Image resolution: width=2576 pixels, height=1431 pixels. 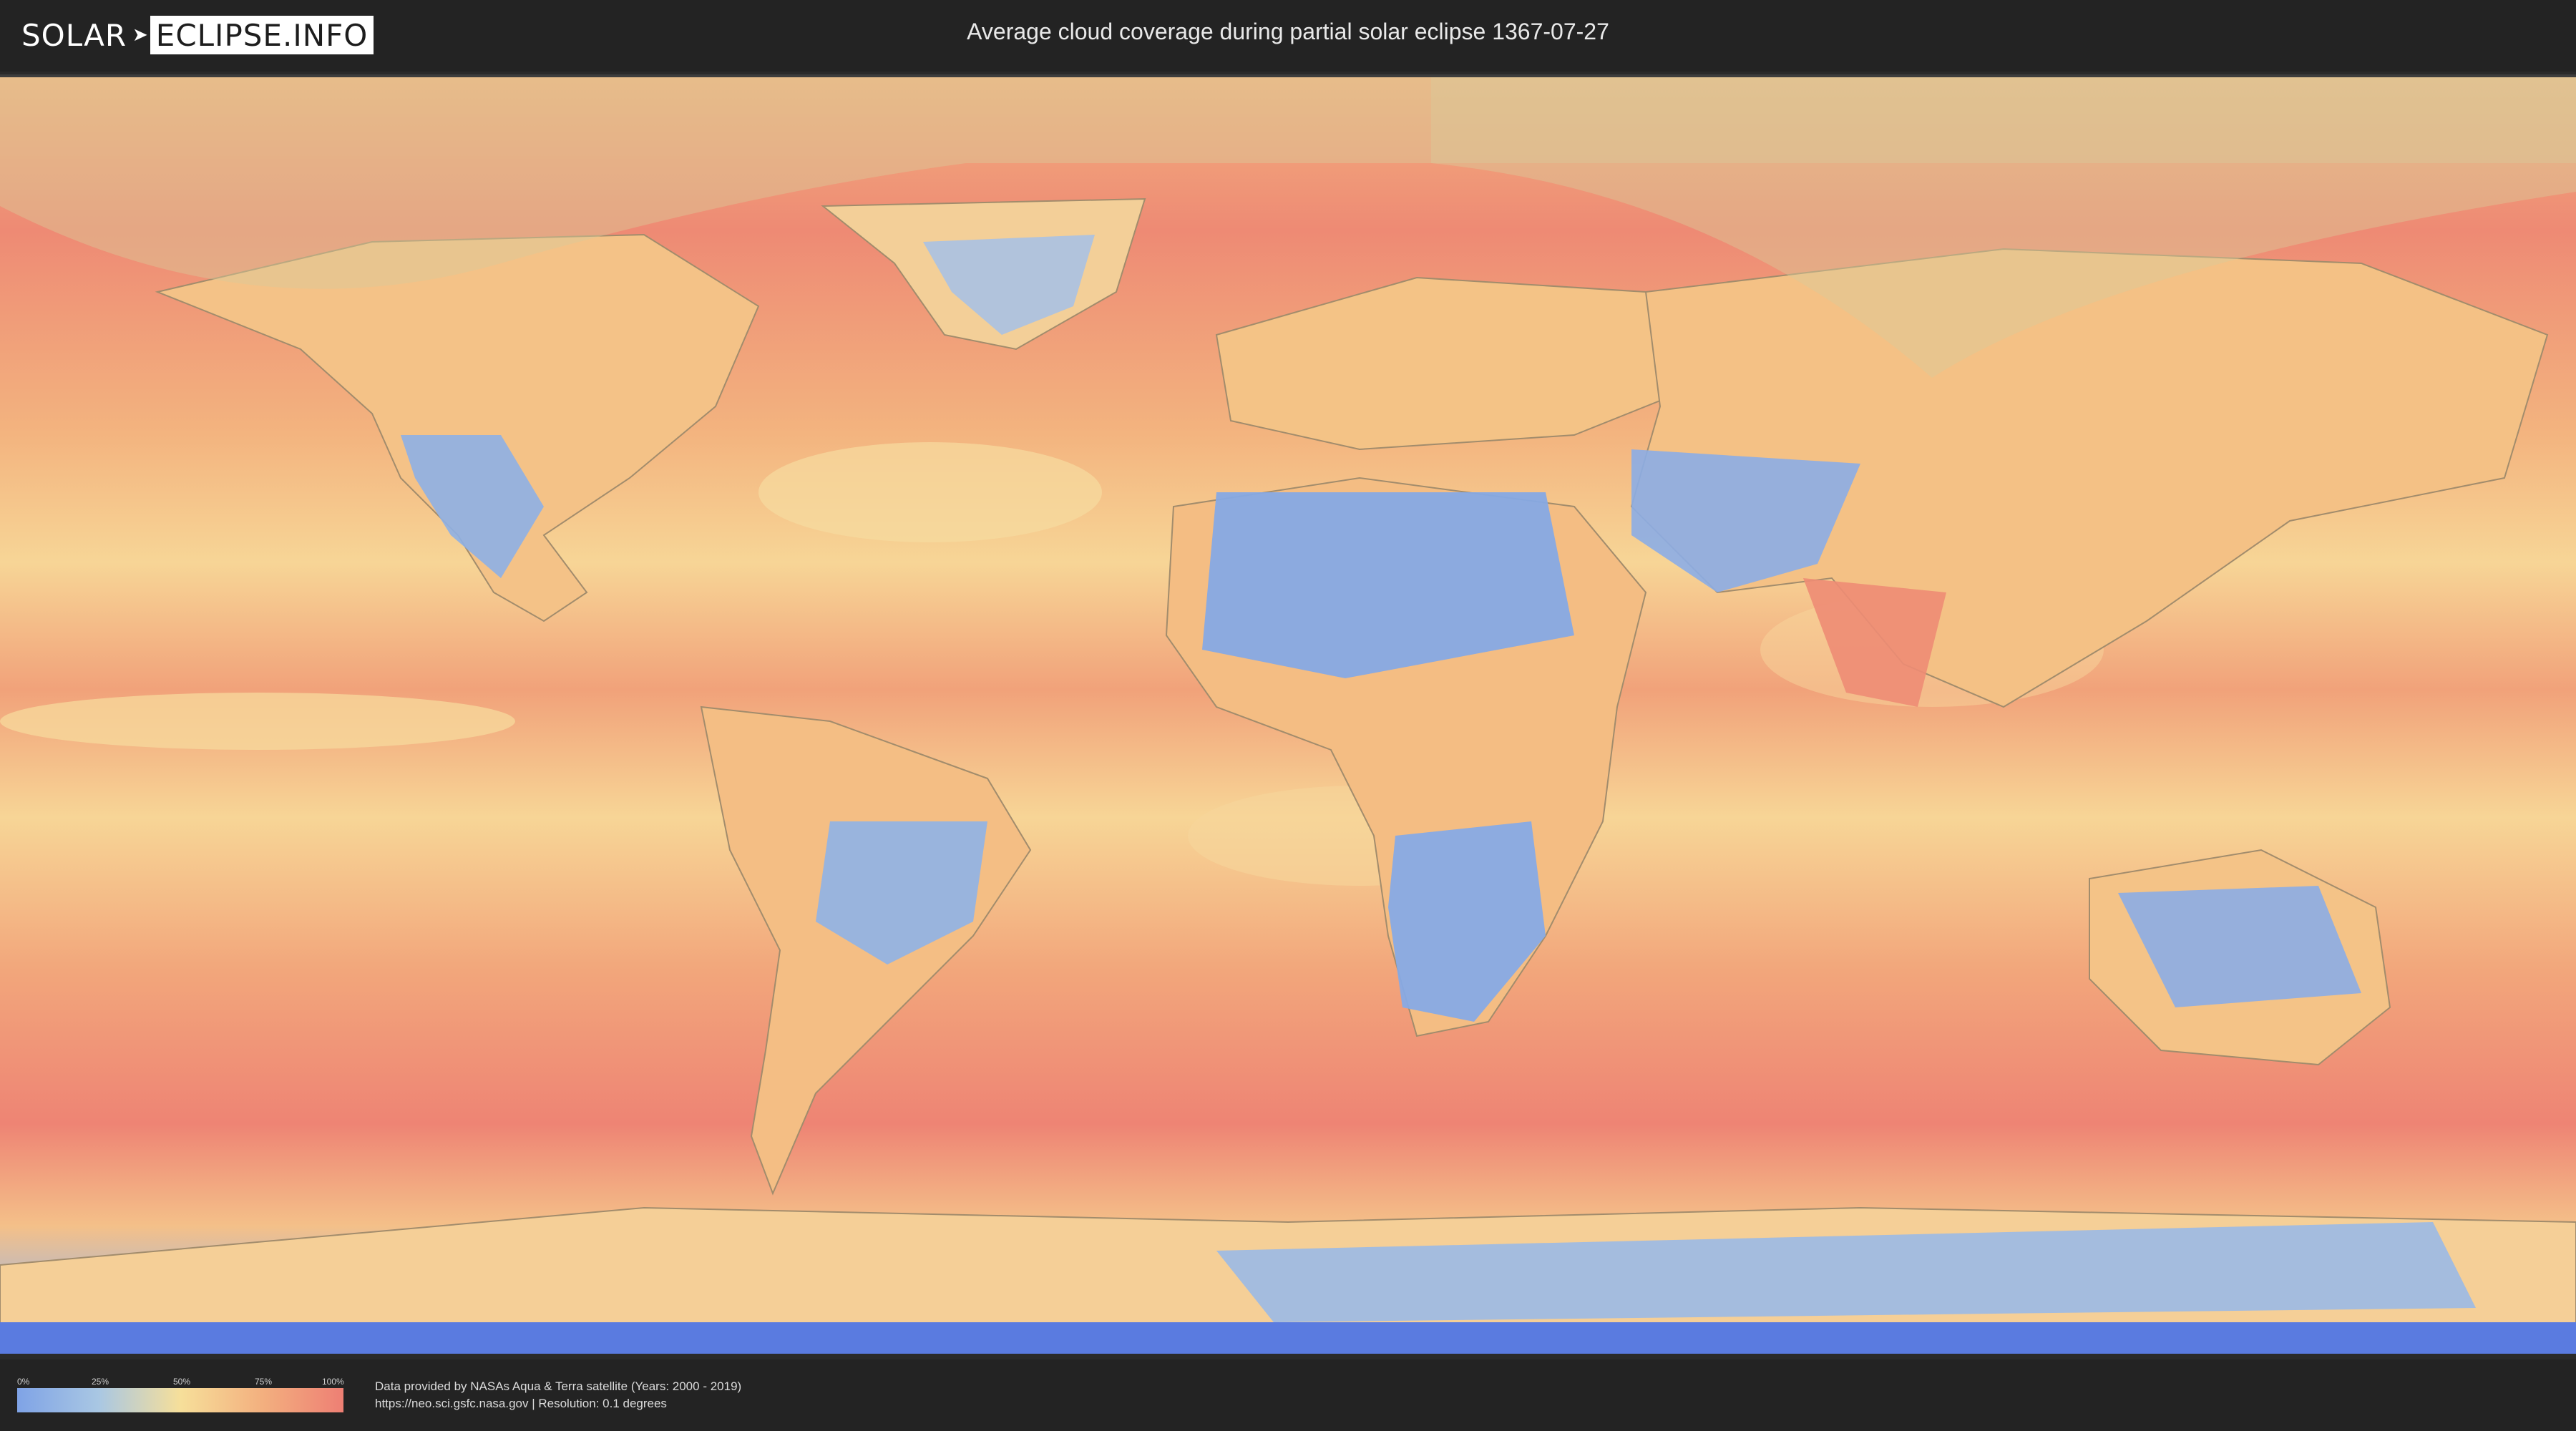 I want to click on legend-tick-labels: 0% 25% 50% 75% 100%, so click(x=180, y=1382).